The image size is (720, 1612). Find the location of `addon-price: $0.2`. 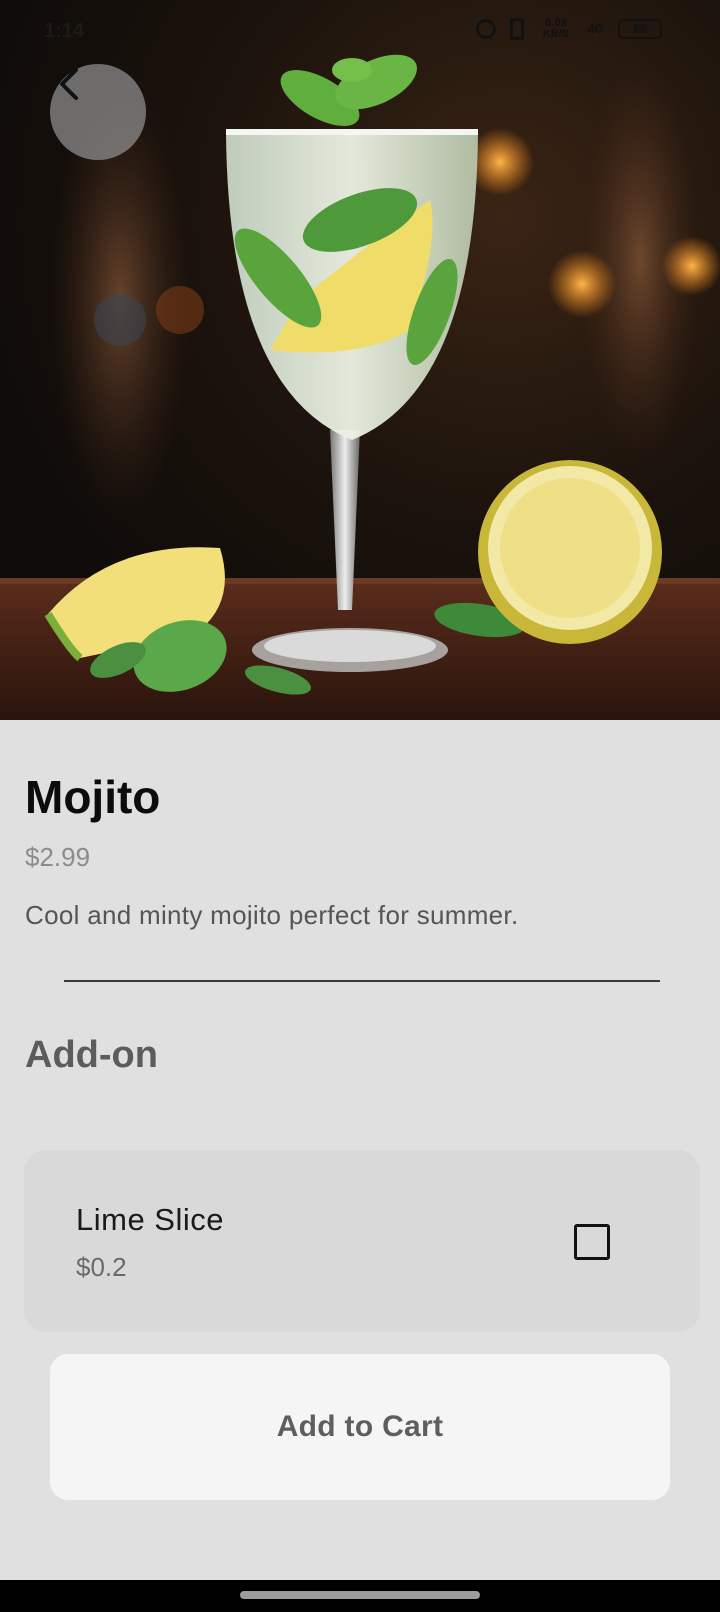

addon-price: $0.2 is located at coordinates (101, 1267).